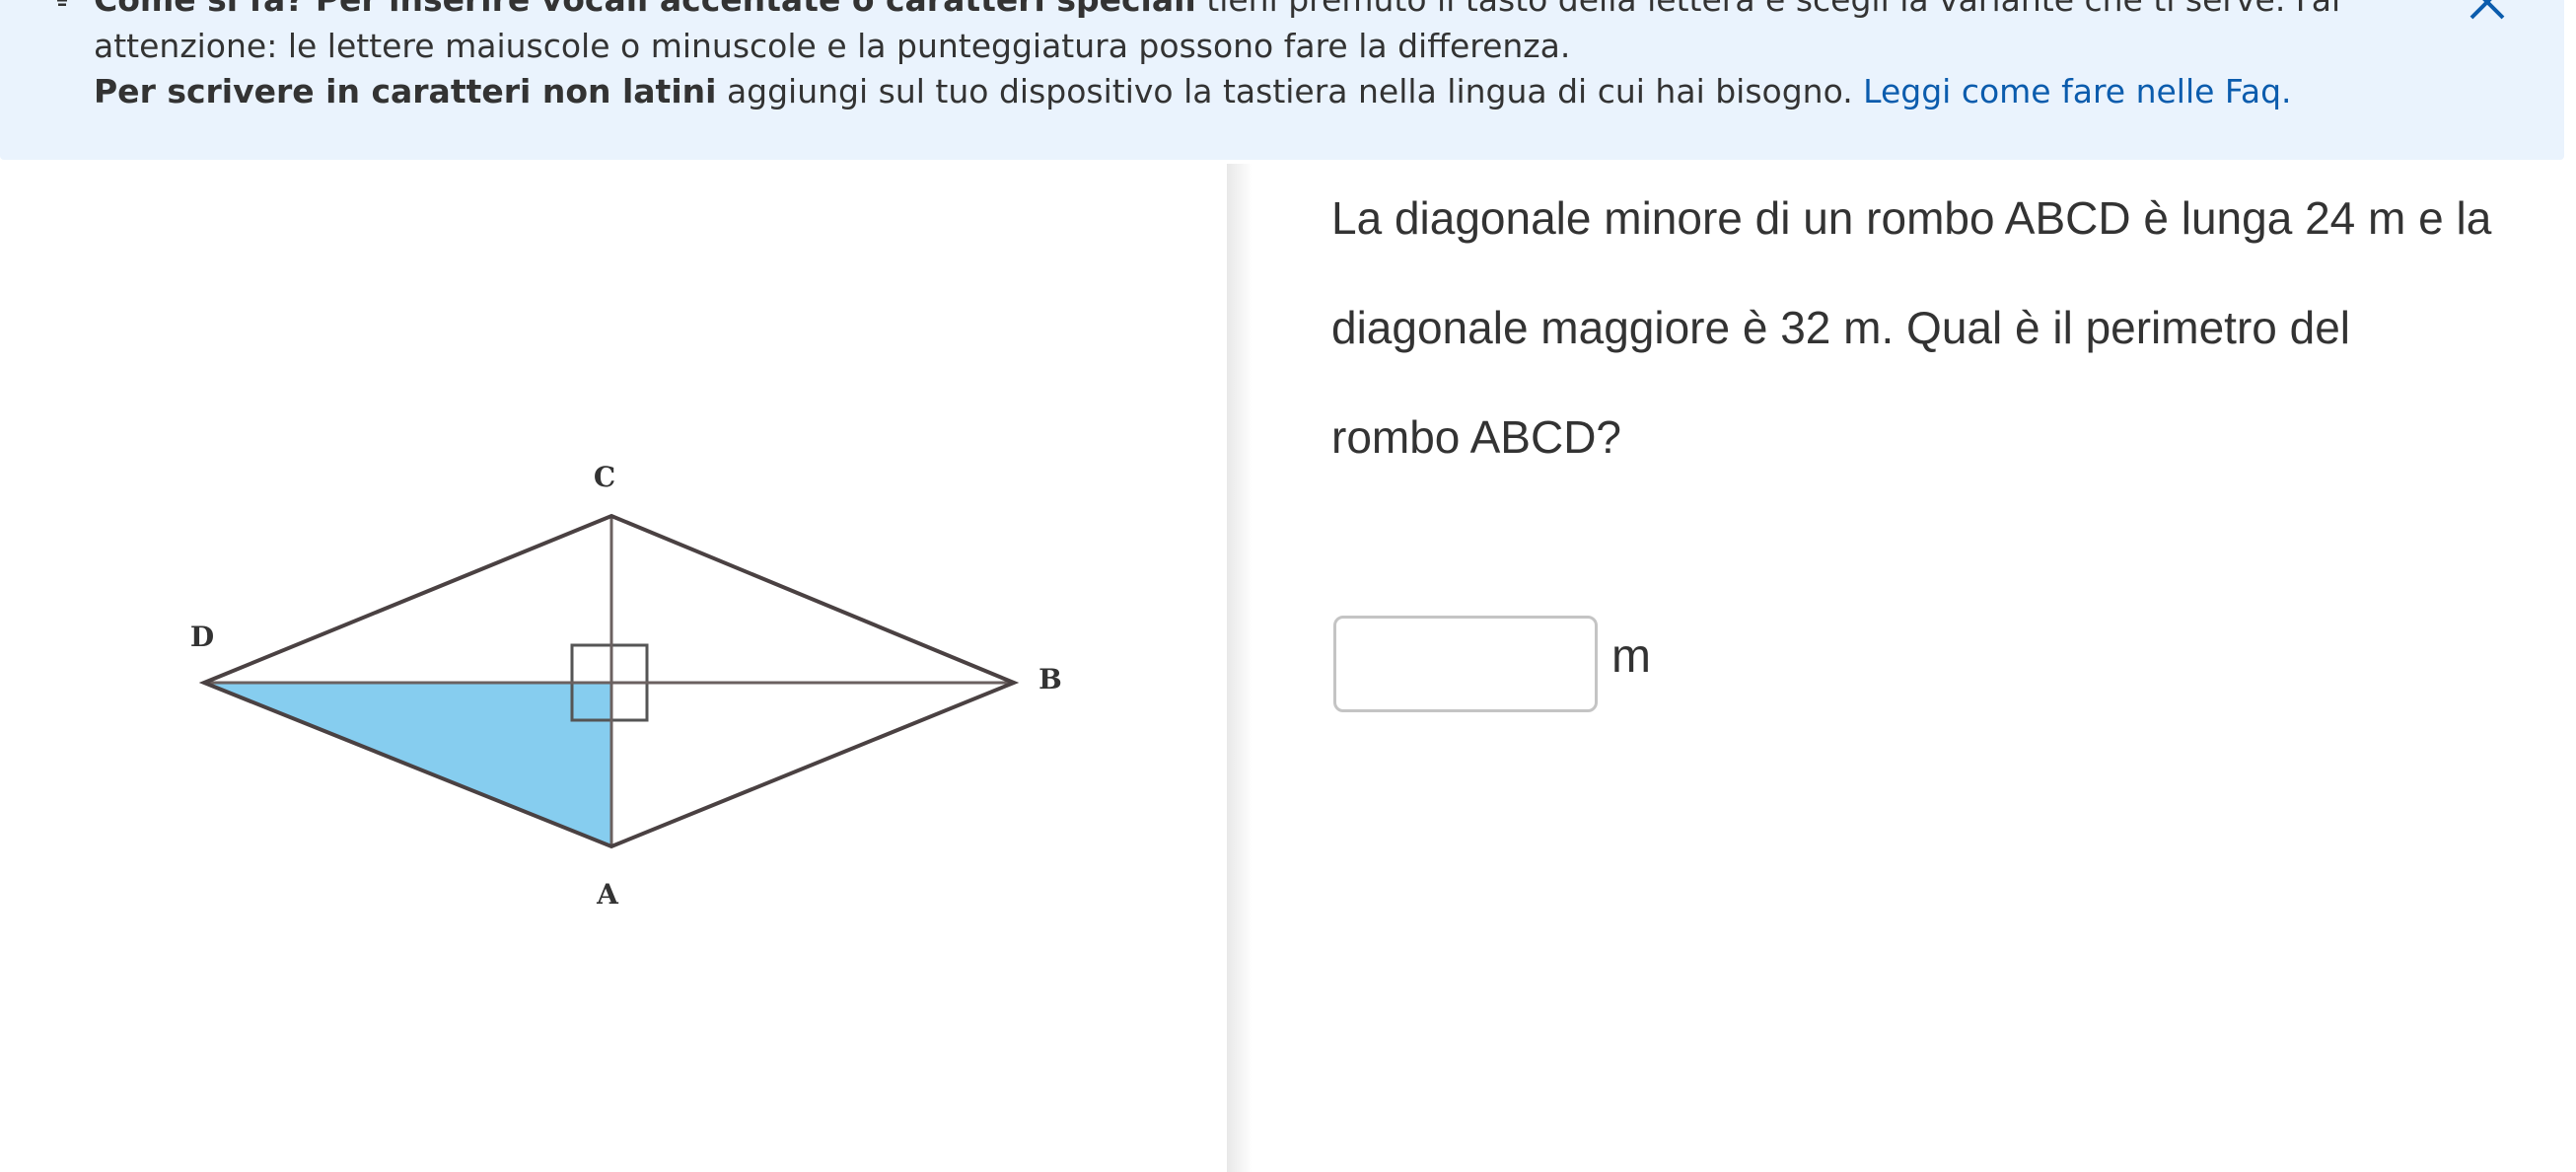 Image resolution: width=2576 pixels, height=1172 pixels. What do you see at coordinates (1465, 664) in the screenshot?
I see `answer-input` at bounding box center [1465, 664].